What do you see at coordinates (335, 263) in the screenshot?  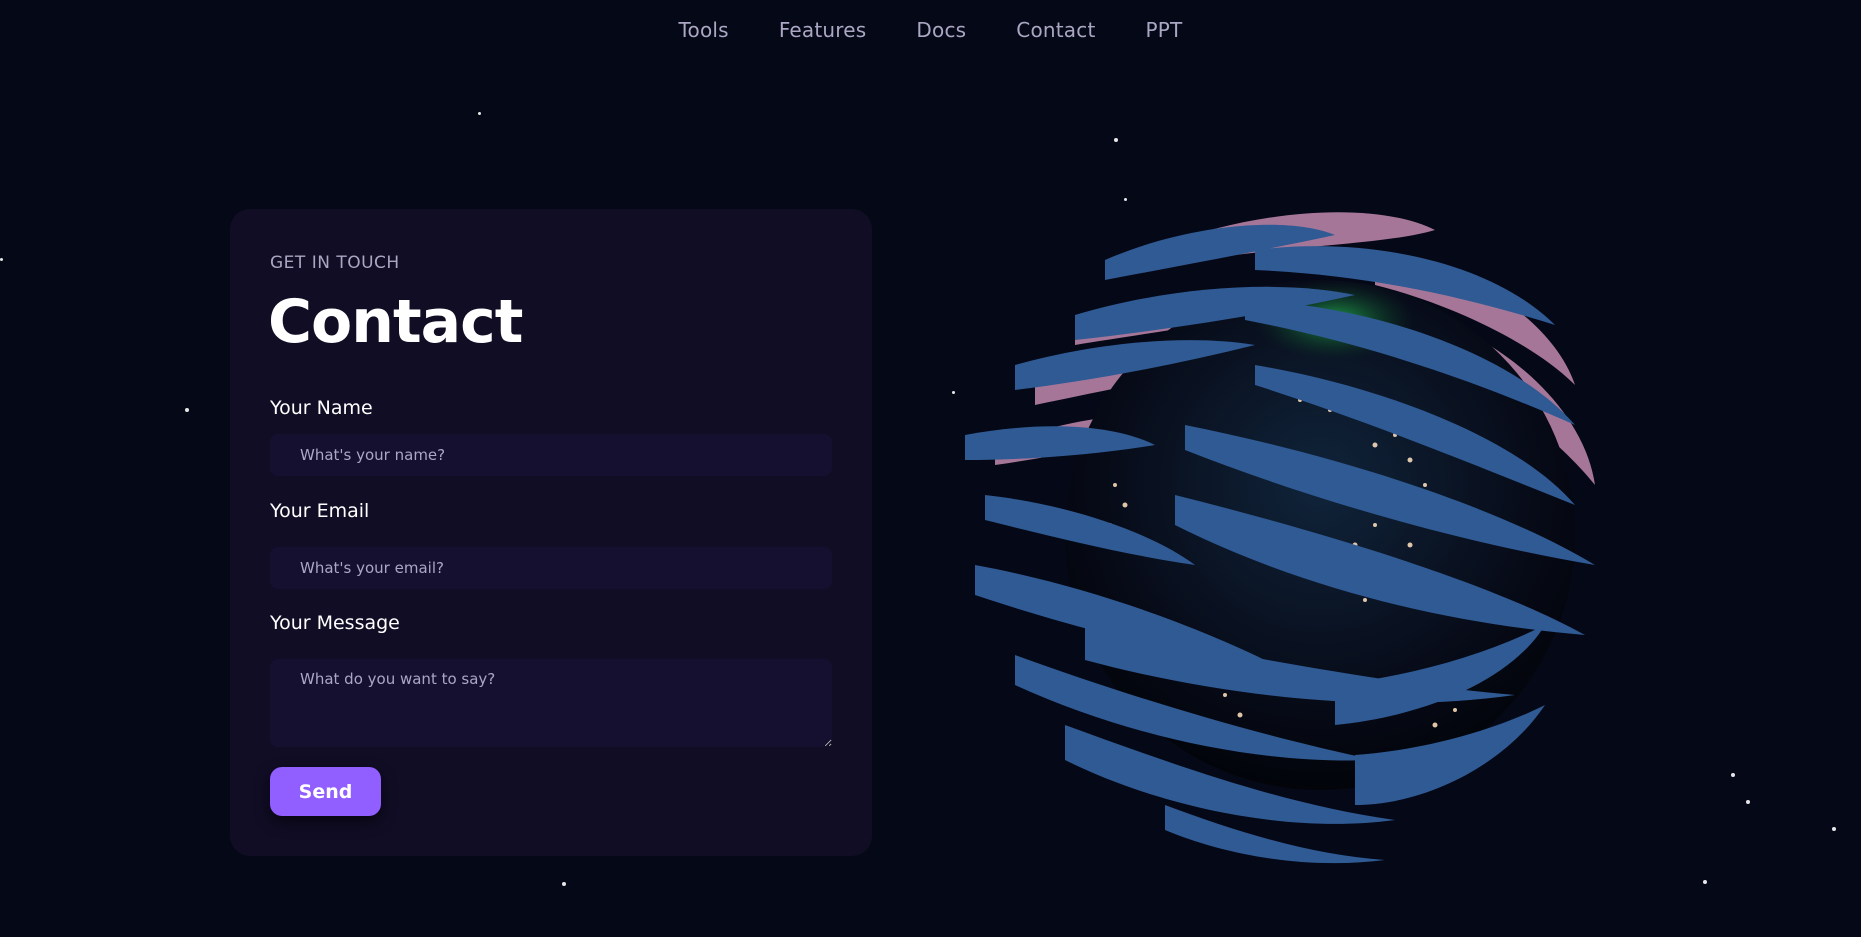 I see `section-eyebrow: GET IN TOUCH` at bounding box center [335, 263].